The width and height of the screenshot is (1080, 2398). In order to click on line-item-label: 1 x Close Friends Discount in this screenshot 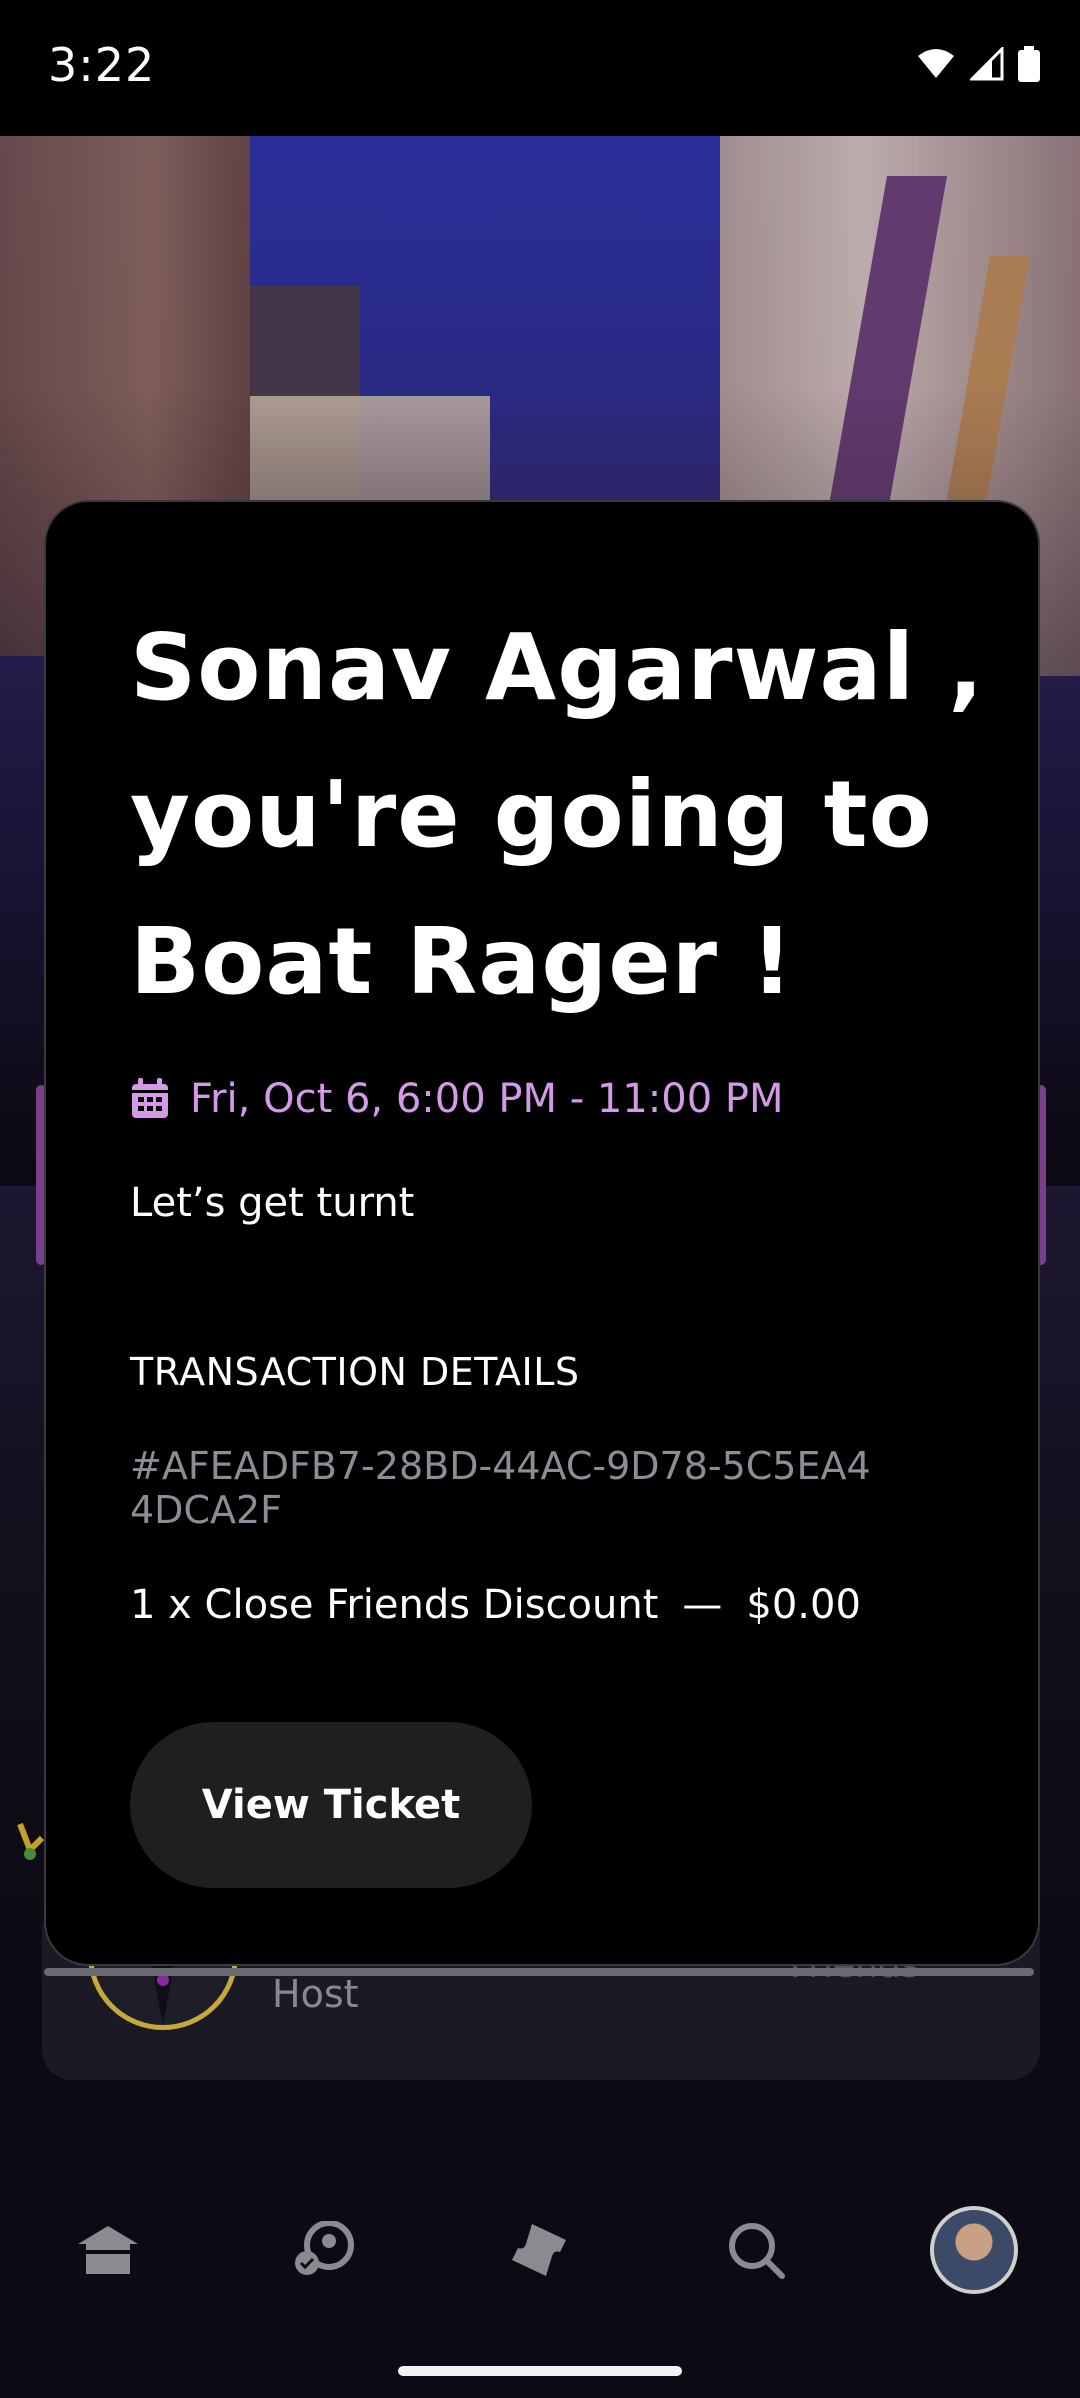, I will do `click(394, 1605)`.